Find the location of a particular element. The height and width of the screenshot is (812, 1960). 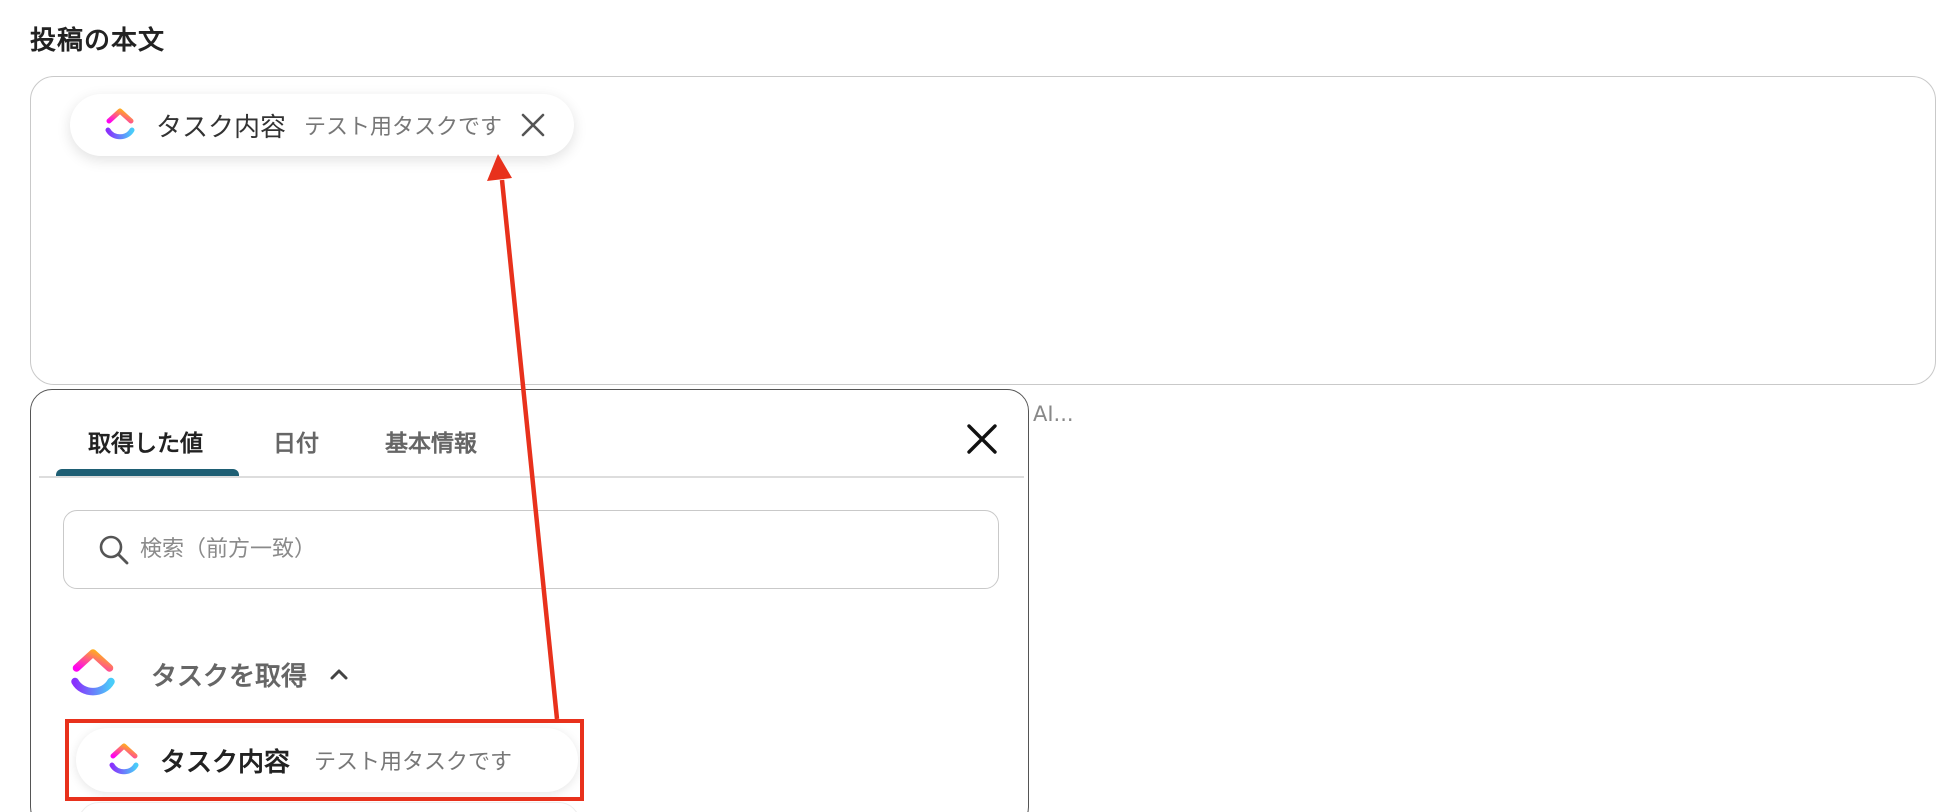

tab-retrieved-values: 取得した値 is located at coordinates (145, 441).